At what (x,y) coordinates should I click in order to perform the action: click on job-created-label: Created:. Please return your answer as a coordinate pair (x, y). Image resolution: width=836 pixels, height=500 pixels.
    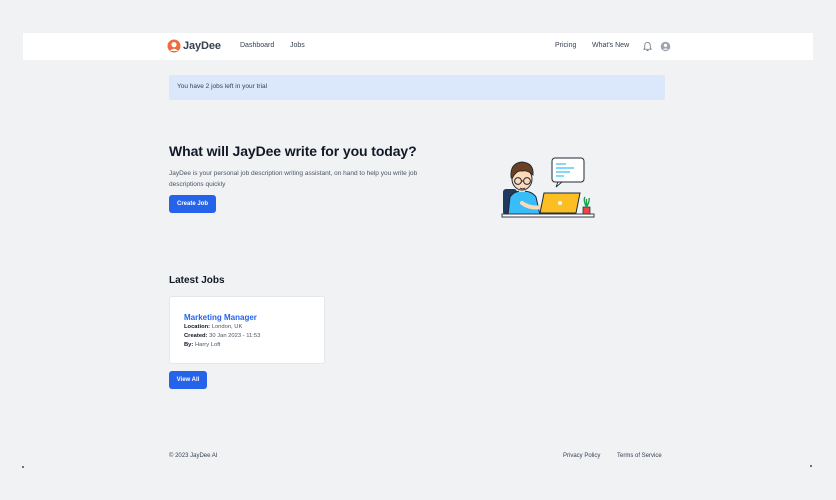
    Looking at the image, I should click on (196, 336).